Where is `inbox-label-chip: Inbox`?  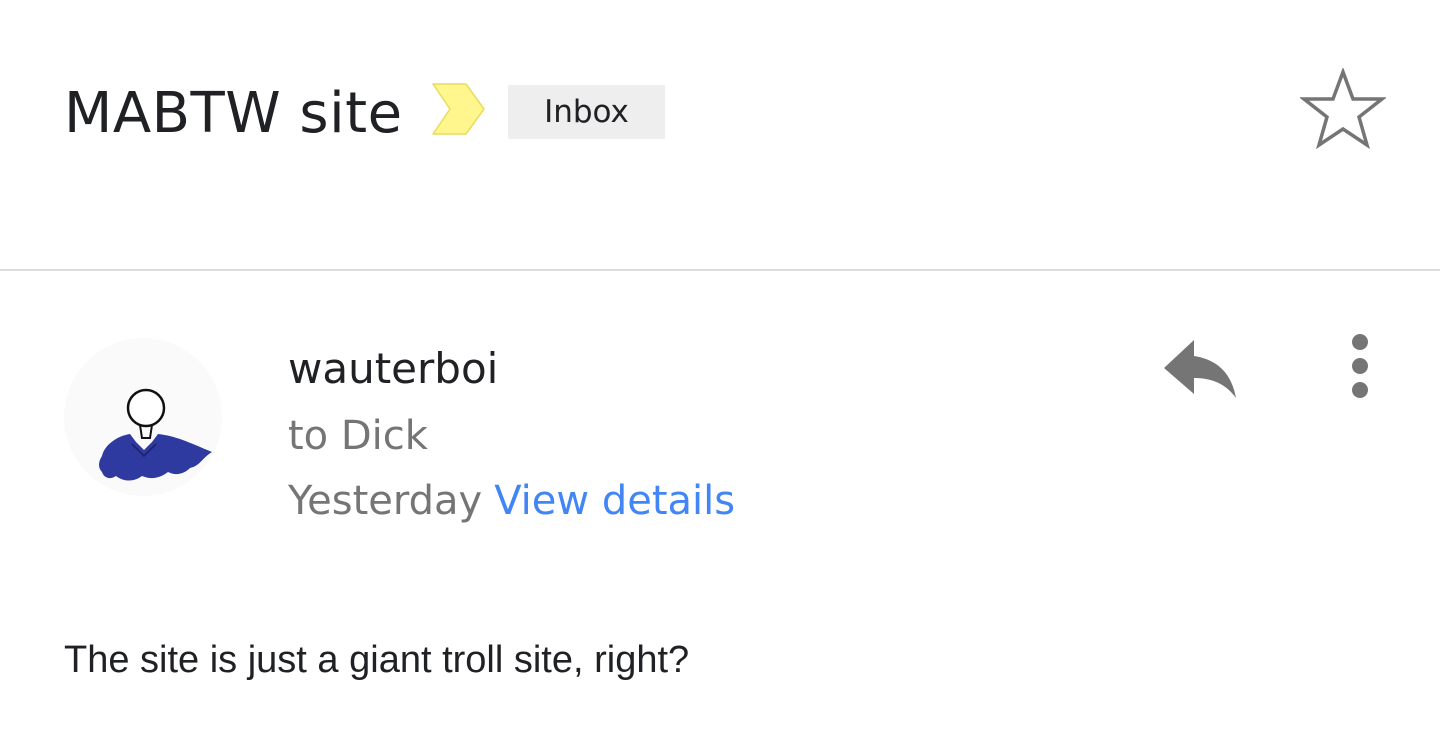 inbox-label-chip: Inbox is located at coordinates (586, 112).